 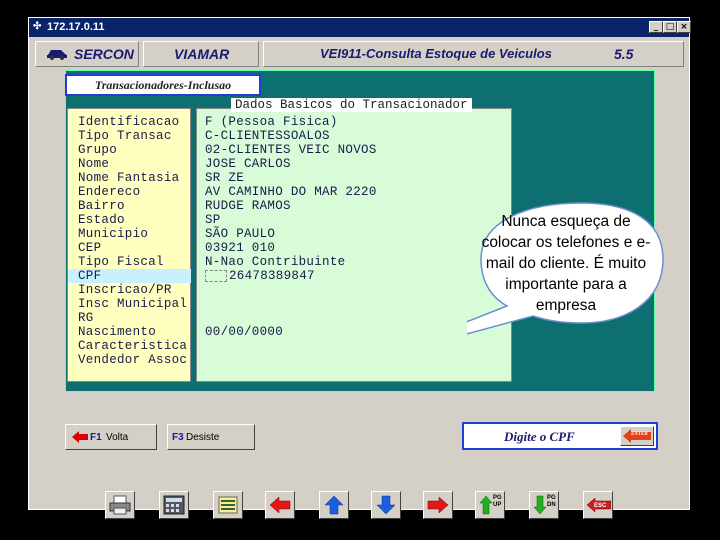 I want to click on window-title: 172.17.0.11, so click(x=76, y=27).